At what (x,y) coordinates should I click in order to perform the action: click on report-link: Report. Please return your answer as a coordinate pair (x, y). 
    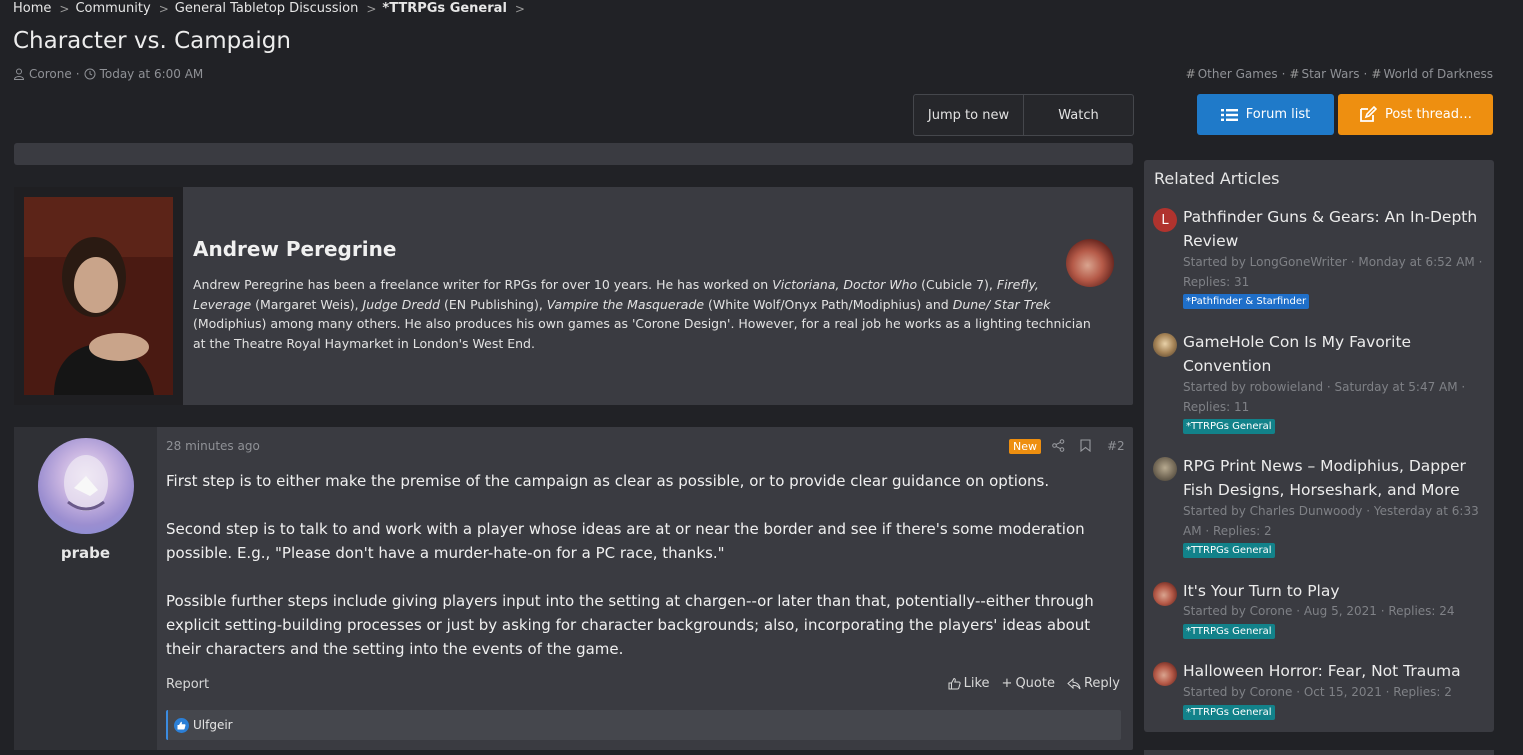
    Looking at the image, I should click on (187, 684).